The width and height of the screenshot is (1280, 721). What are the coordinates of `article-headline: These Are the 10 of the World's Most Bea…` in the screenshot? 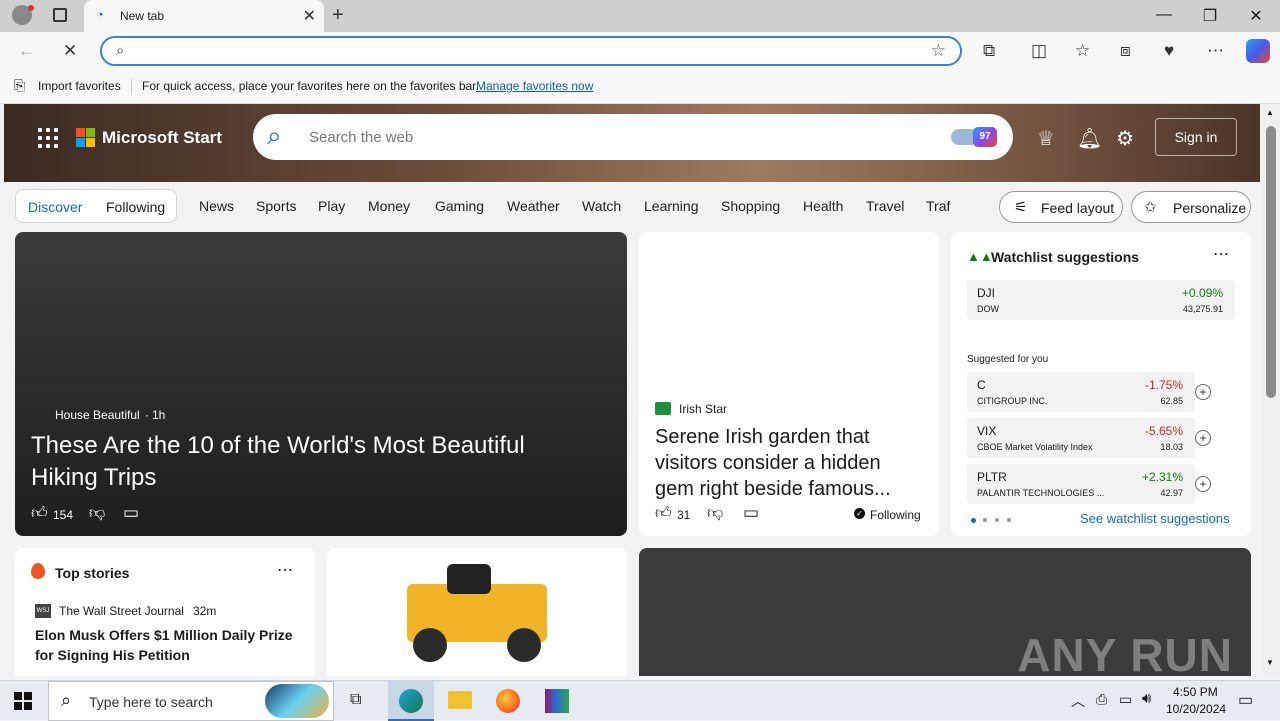 It's located at (311, 462).